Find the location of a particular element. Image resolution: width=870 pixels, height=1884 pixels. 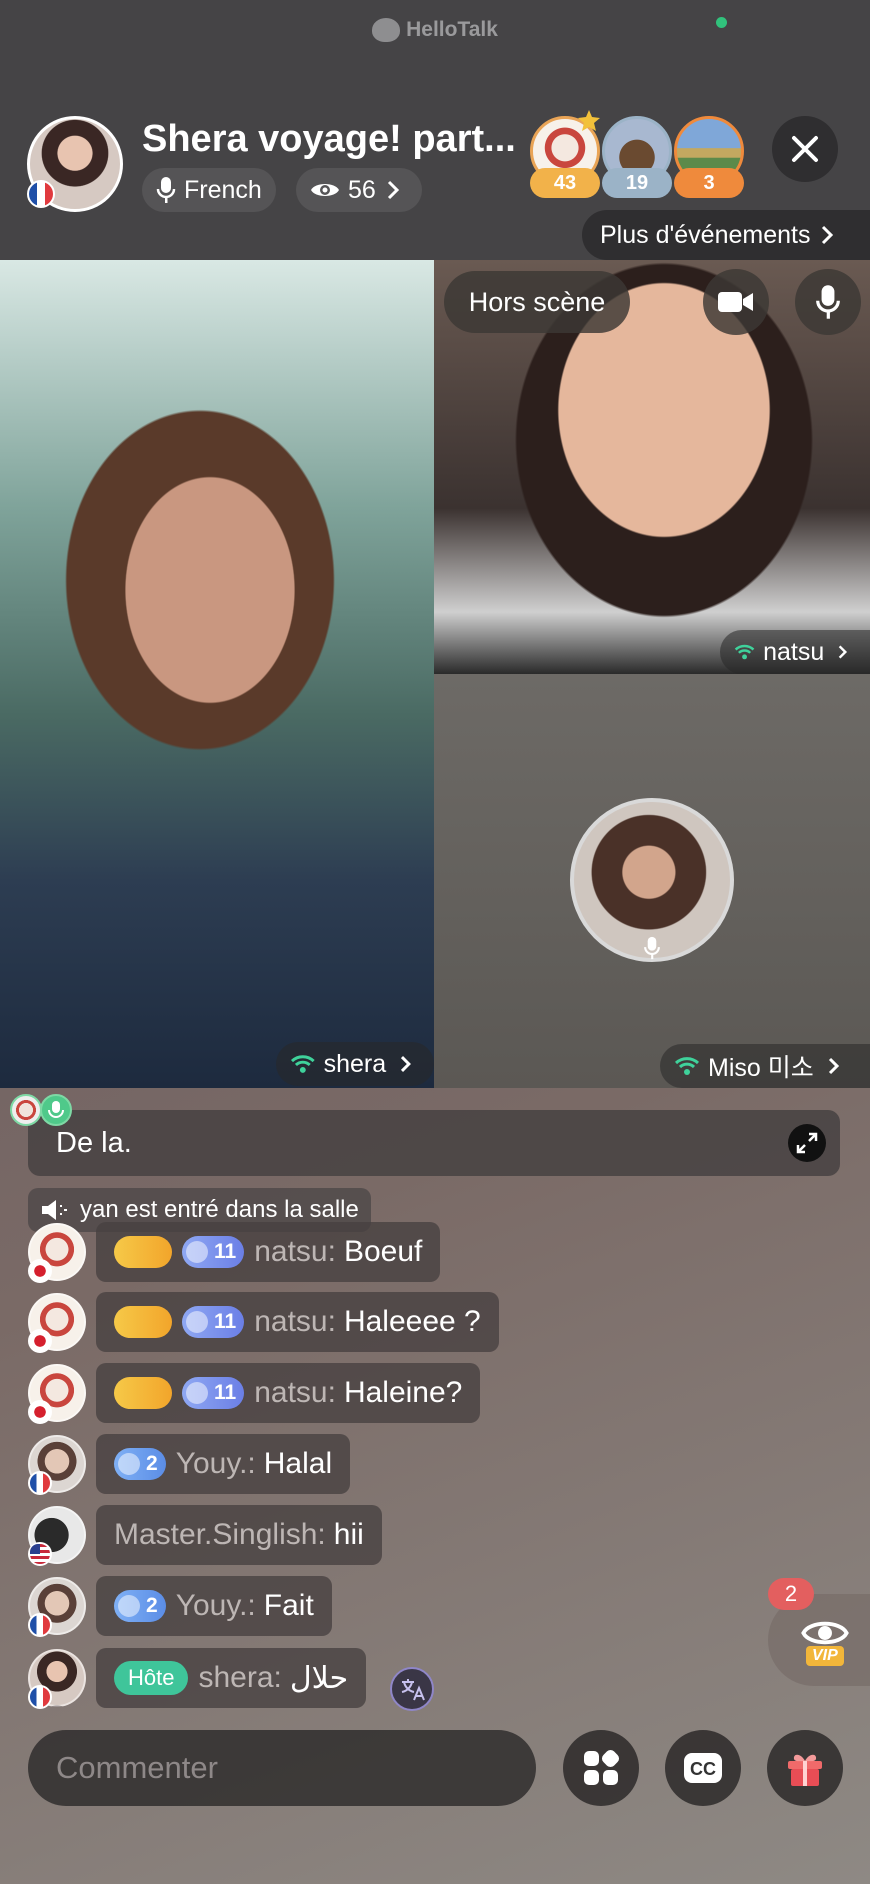

expand-icon is located at coordinates (807, 1143).